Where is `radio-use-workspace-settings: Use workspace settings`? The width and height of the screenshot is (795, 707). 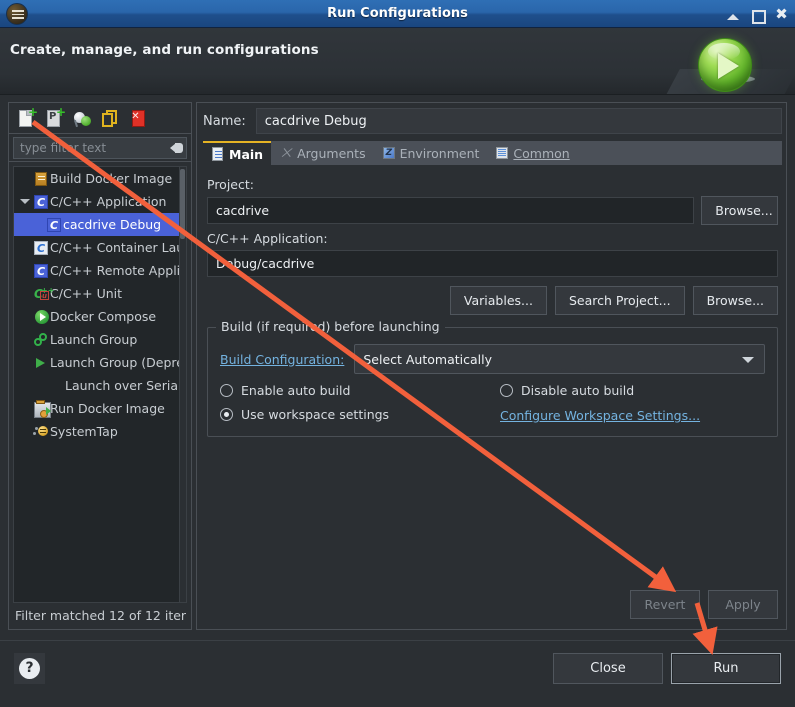
radio-use-workspace-settings: Use workspace settings is located at coordinates (360, 414).